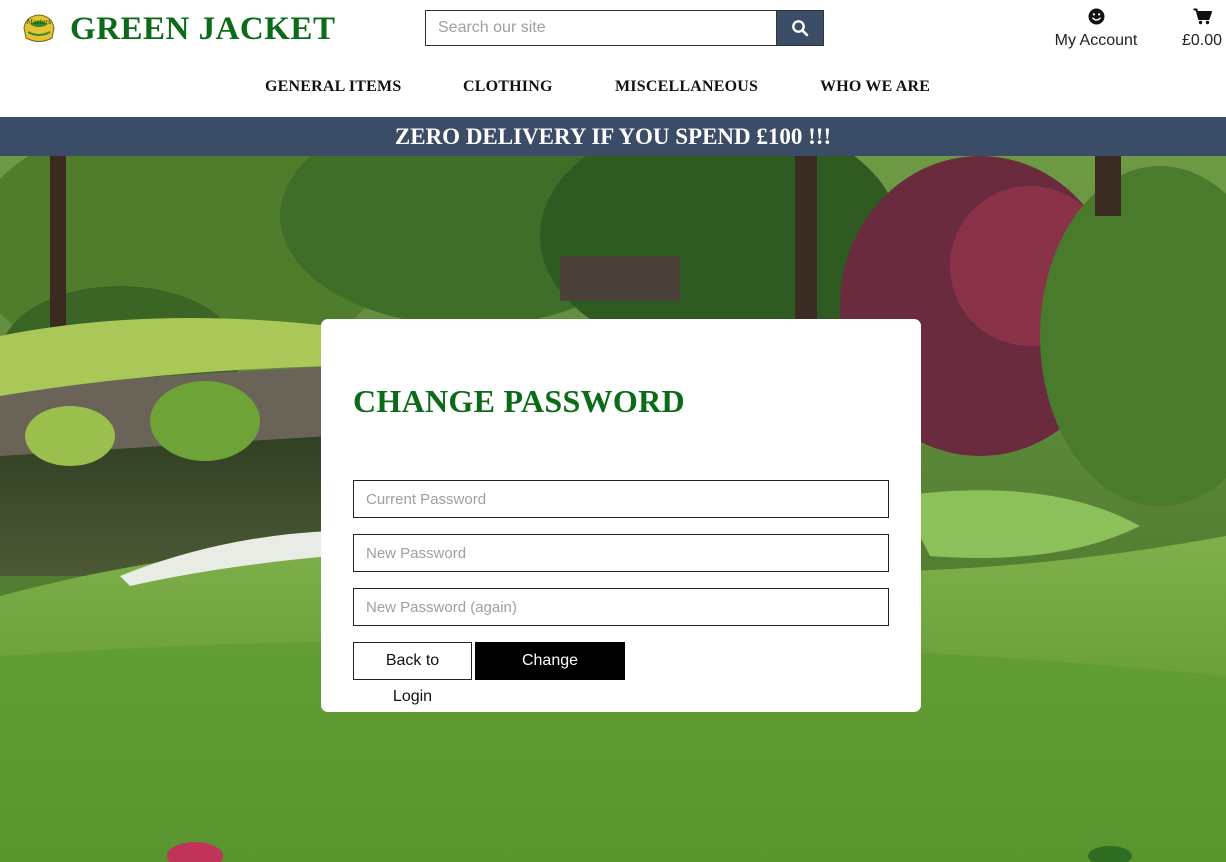 This screenshot has width=1226, height=862. What do you see at coordinates (1096, 40) in the screenshot?
I see `my-account-label: My Account` at bounding box center [1096, 40].